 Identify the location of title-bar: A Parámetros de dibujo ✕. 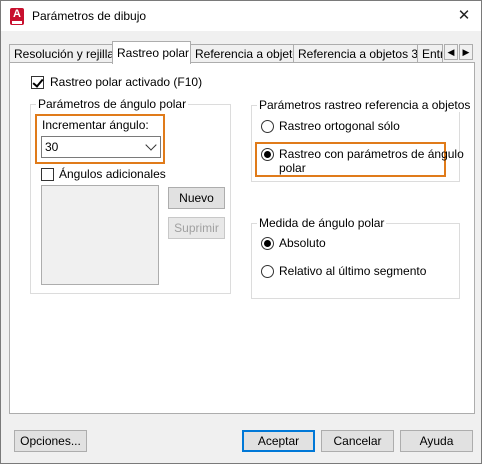
(241, 16).